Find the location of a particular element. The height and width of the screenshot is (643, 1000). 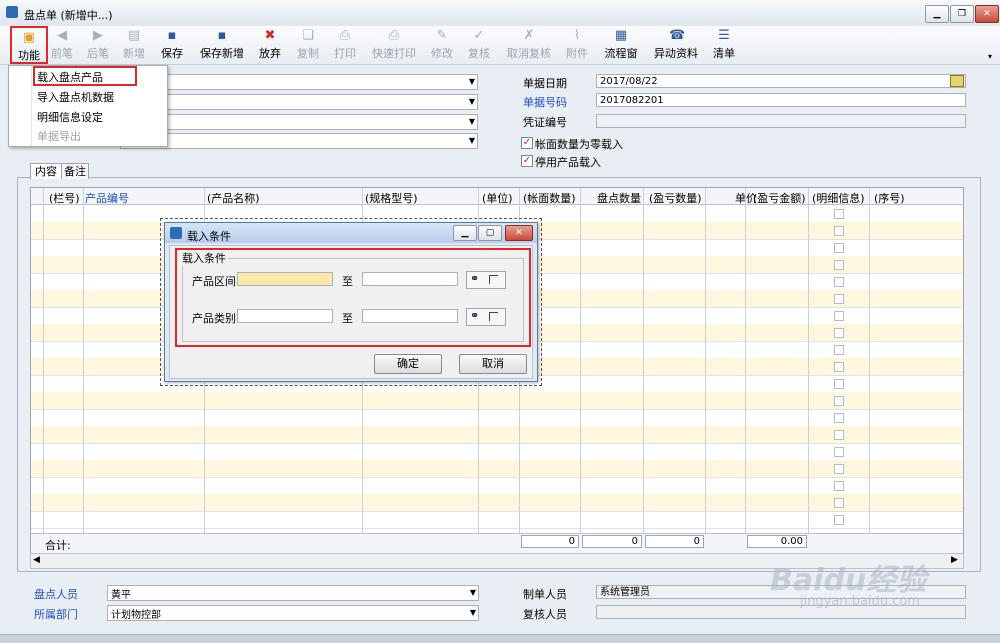

close-button: ✕ is located at coordinates (987, 14).